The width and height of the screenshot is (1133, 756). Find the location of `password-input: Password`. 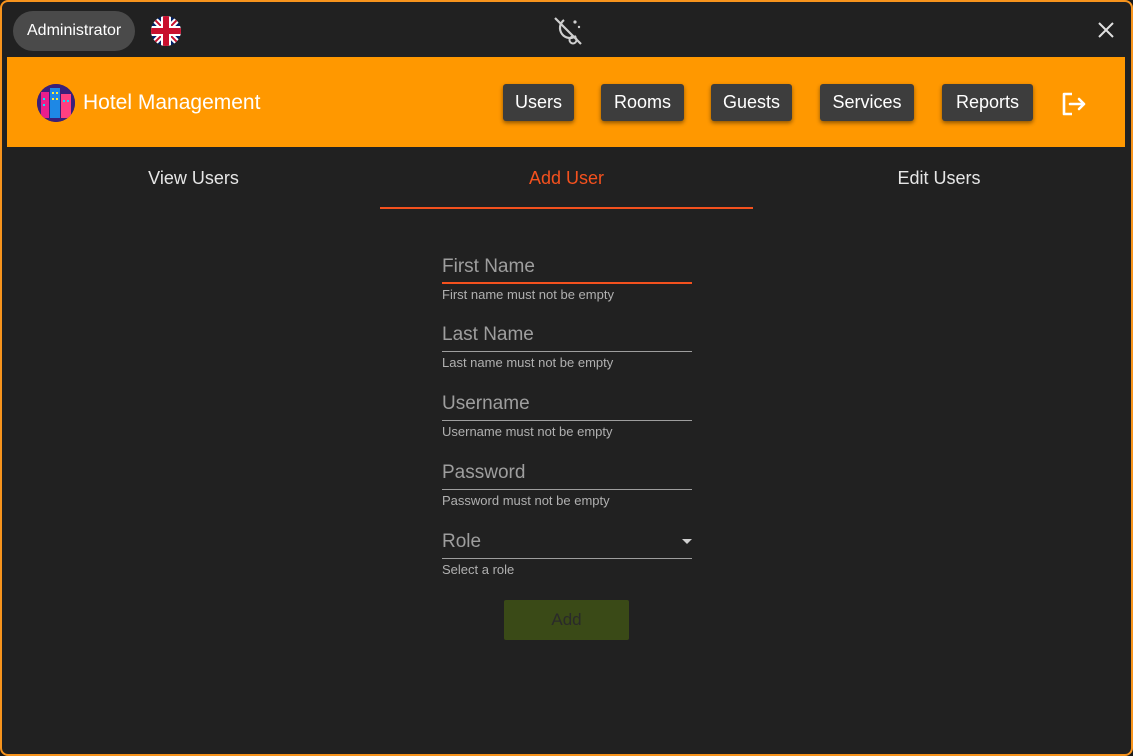

password-input: Password is located at coordinates (567, 475).